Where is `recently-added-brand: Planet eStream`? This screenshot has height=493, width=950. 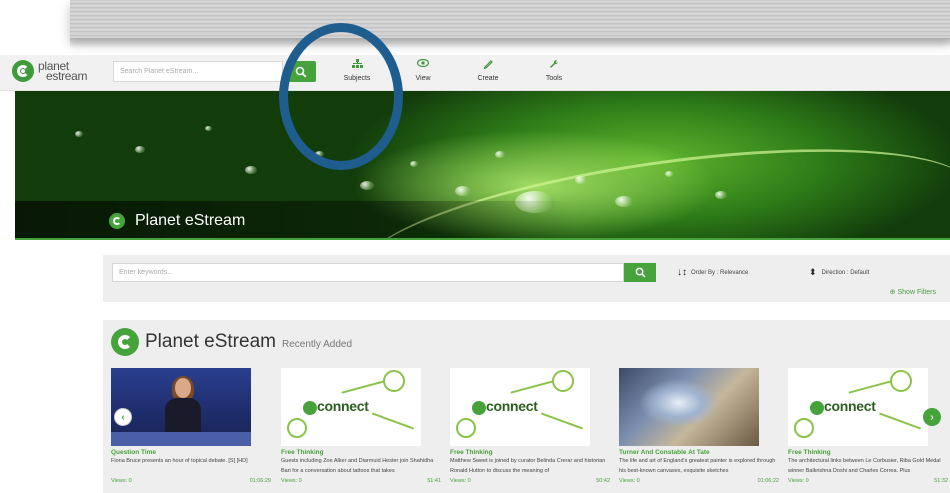 recently-added-brand: Planet eStream is located at coordinates (210, 341).